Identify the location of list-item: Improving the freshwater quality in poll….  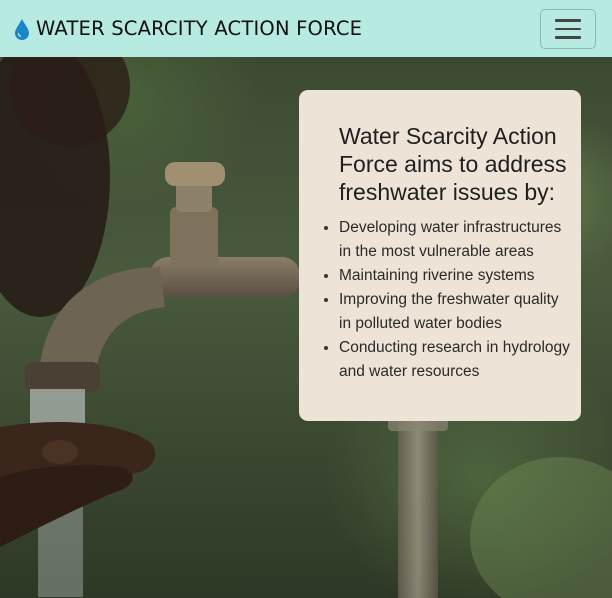
(457, 312).